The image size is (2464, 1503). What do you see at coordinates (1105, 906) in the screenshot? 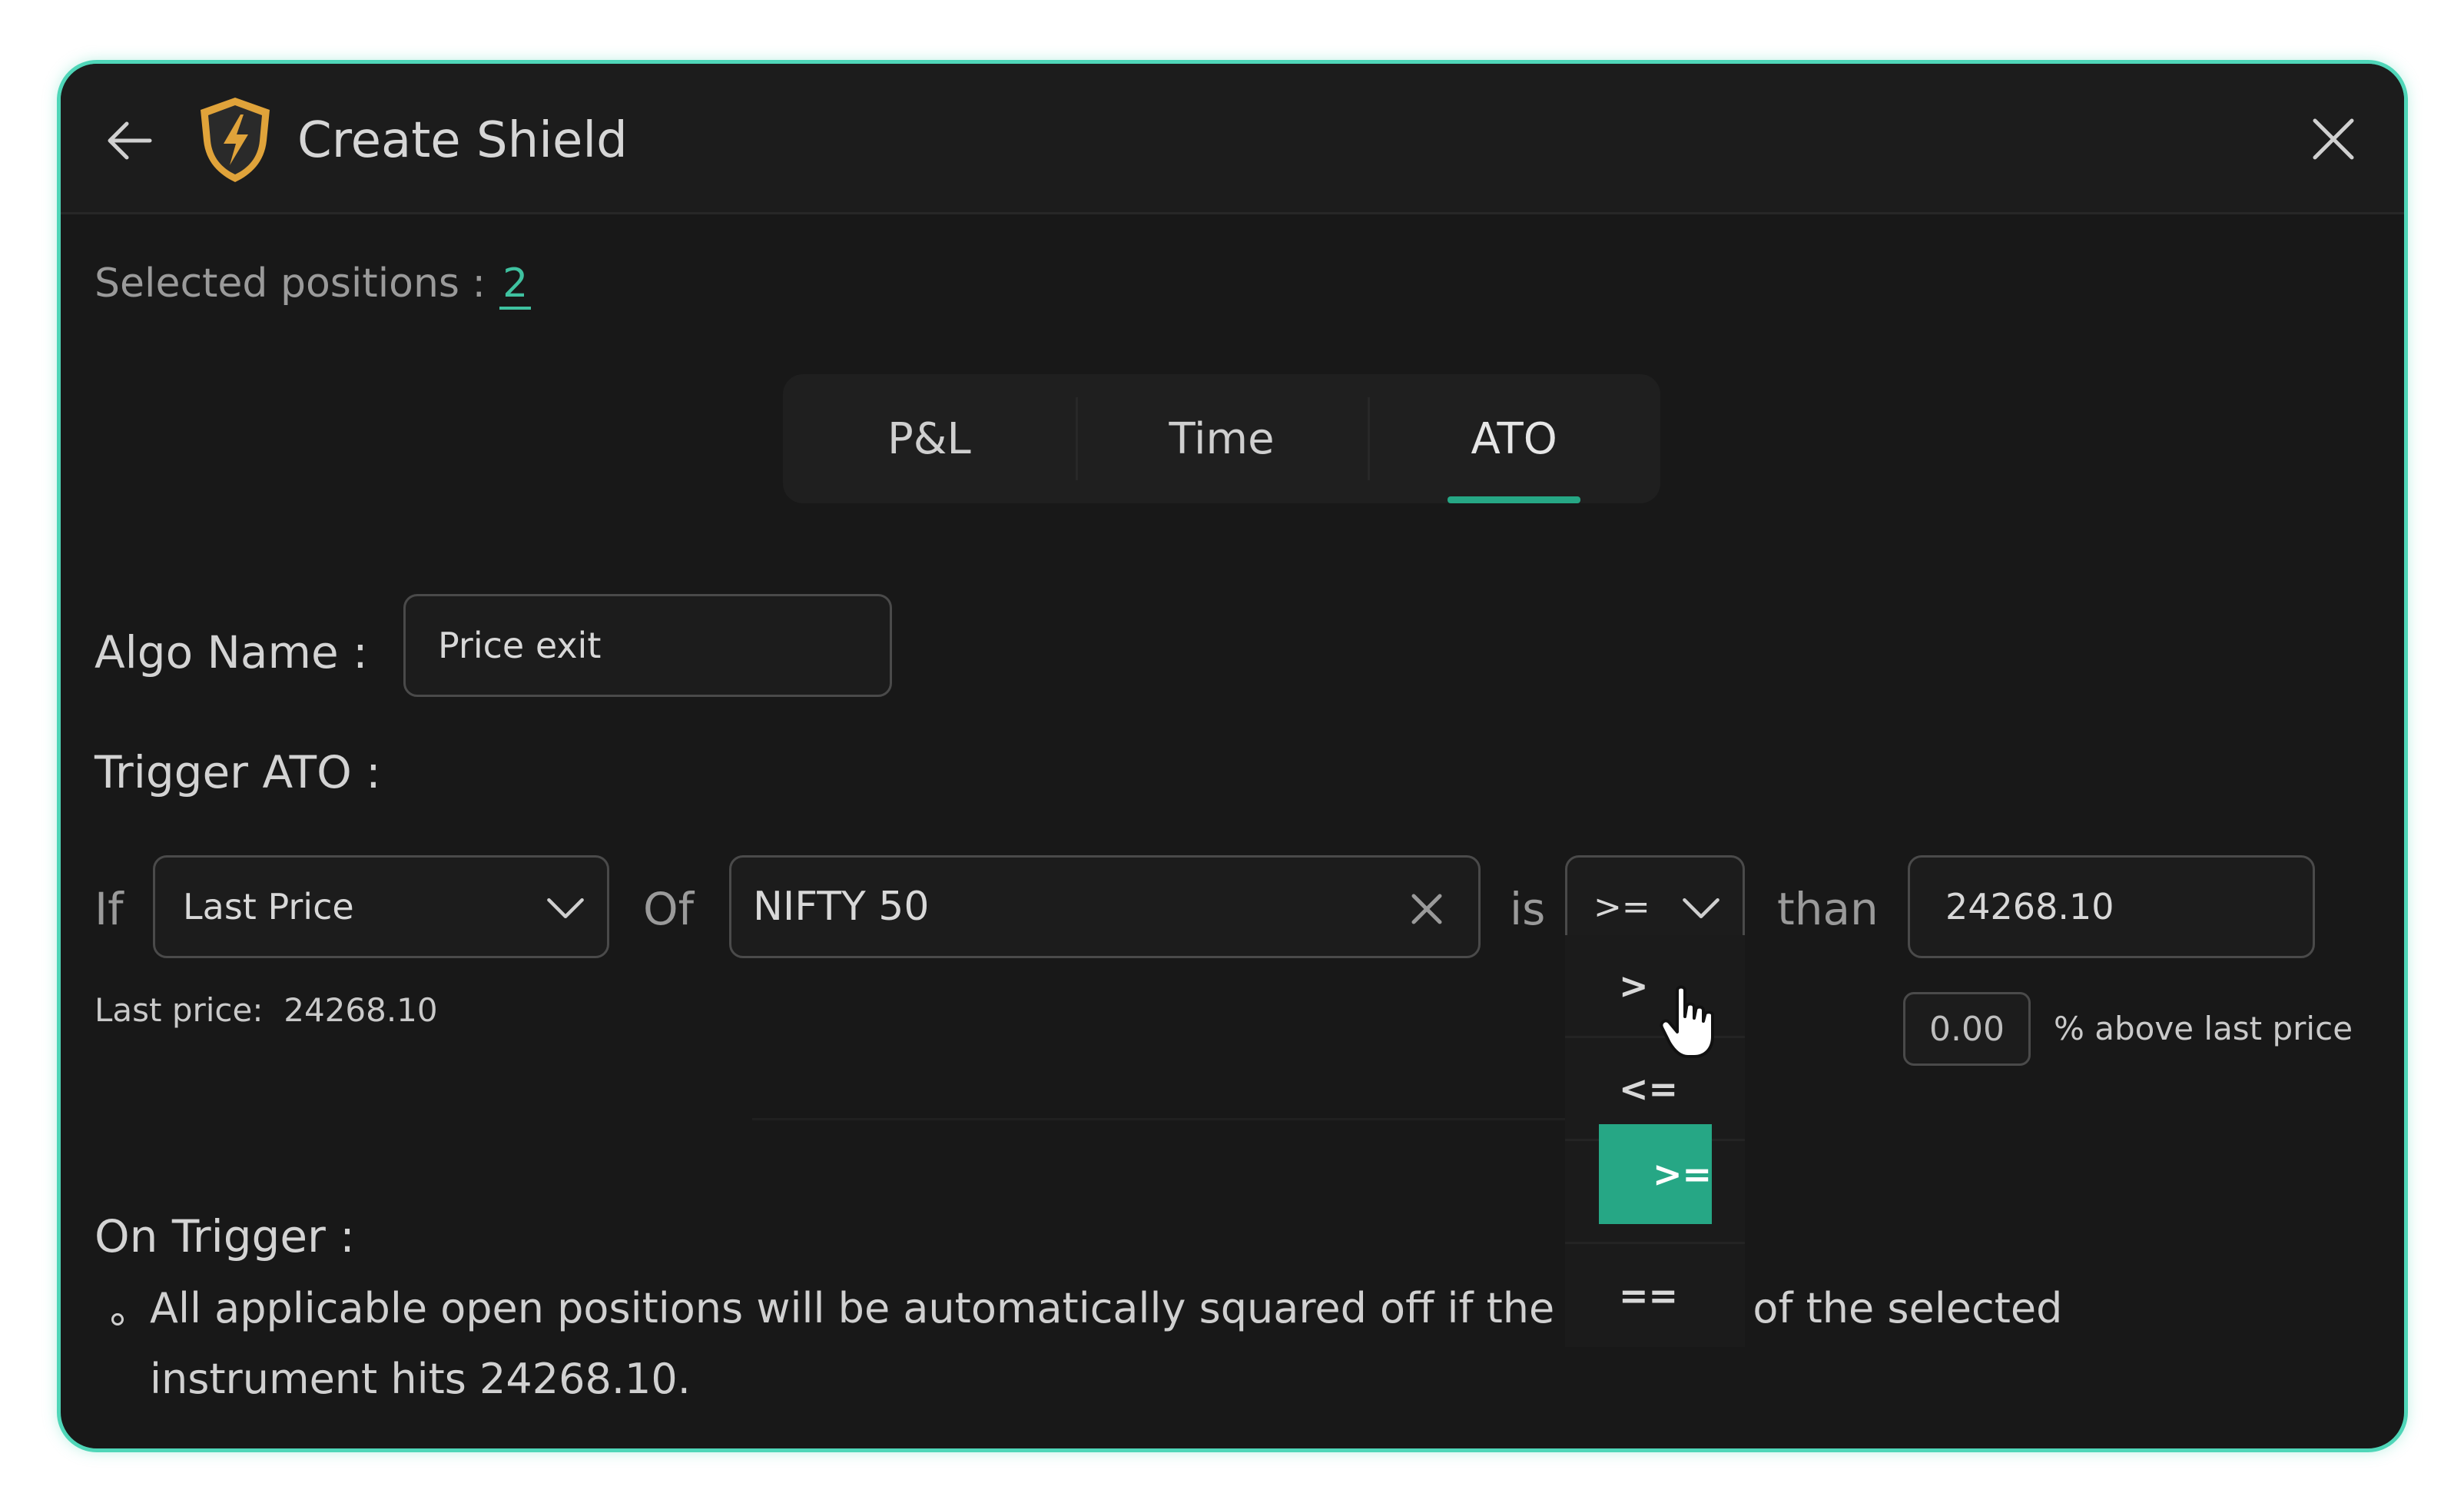
I see `instrument-input: NIFTY 50` at bounding box center [1105, 906].